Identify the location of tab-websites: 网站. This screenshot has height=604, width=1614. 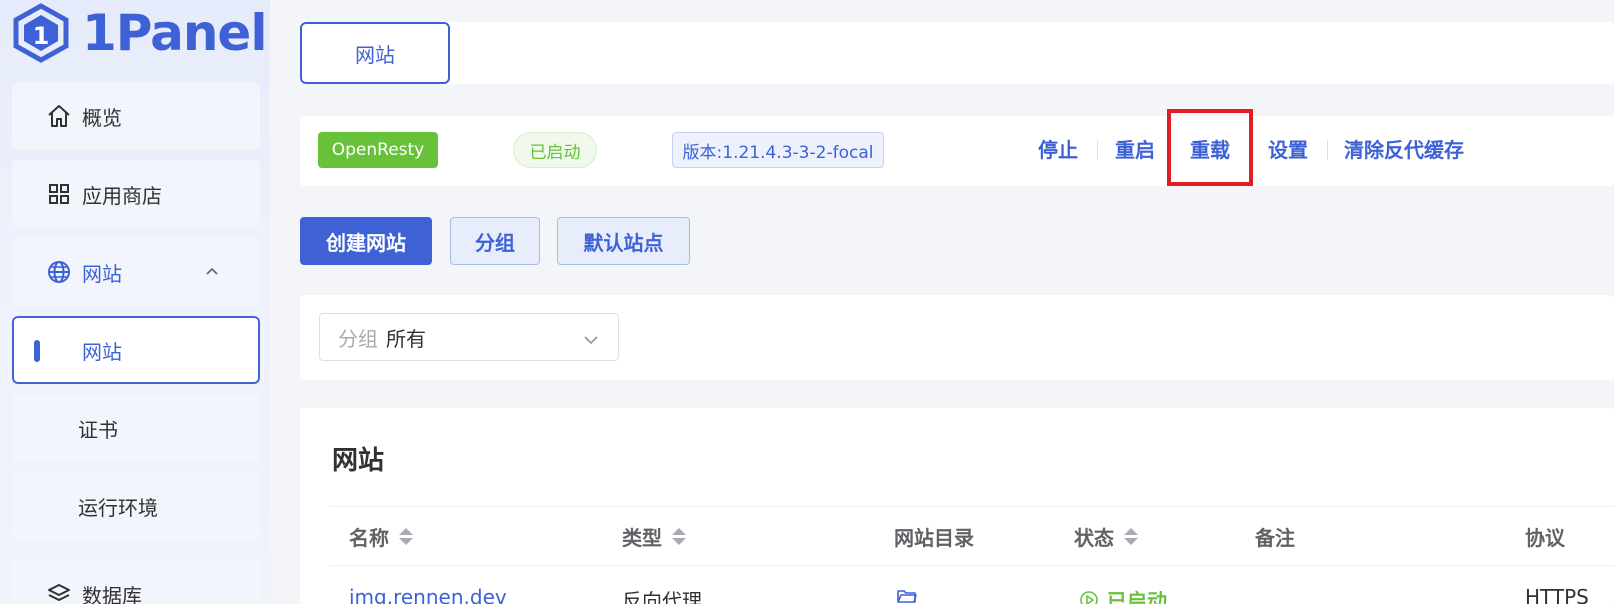
(375, 53).